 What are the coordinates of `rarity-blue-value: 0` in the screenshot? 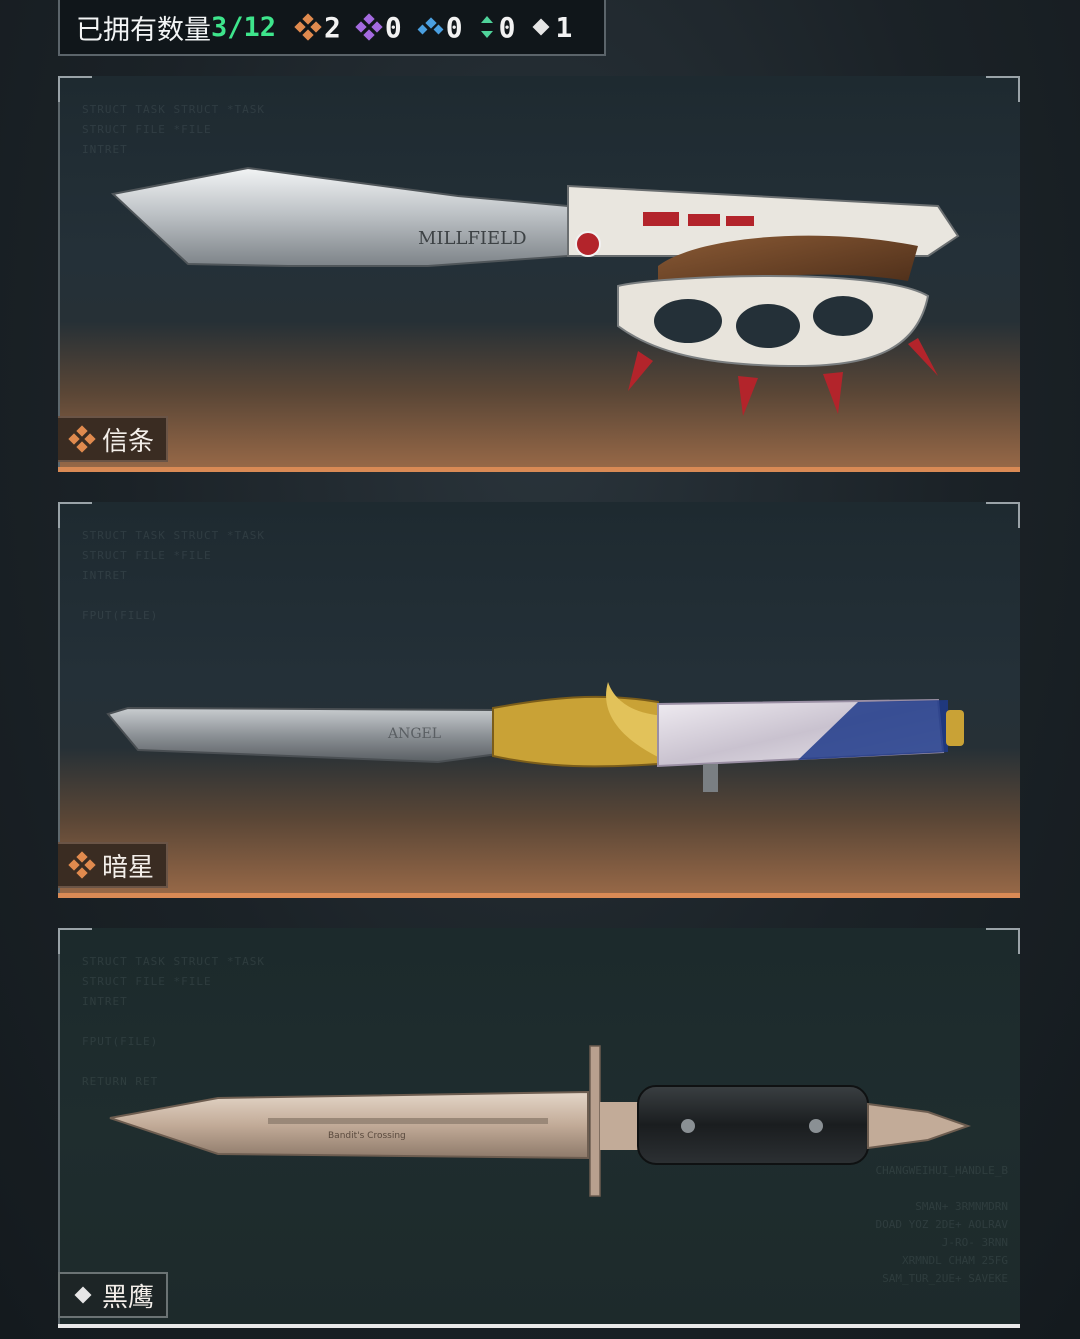 It's located at (454, 27).